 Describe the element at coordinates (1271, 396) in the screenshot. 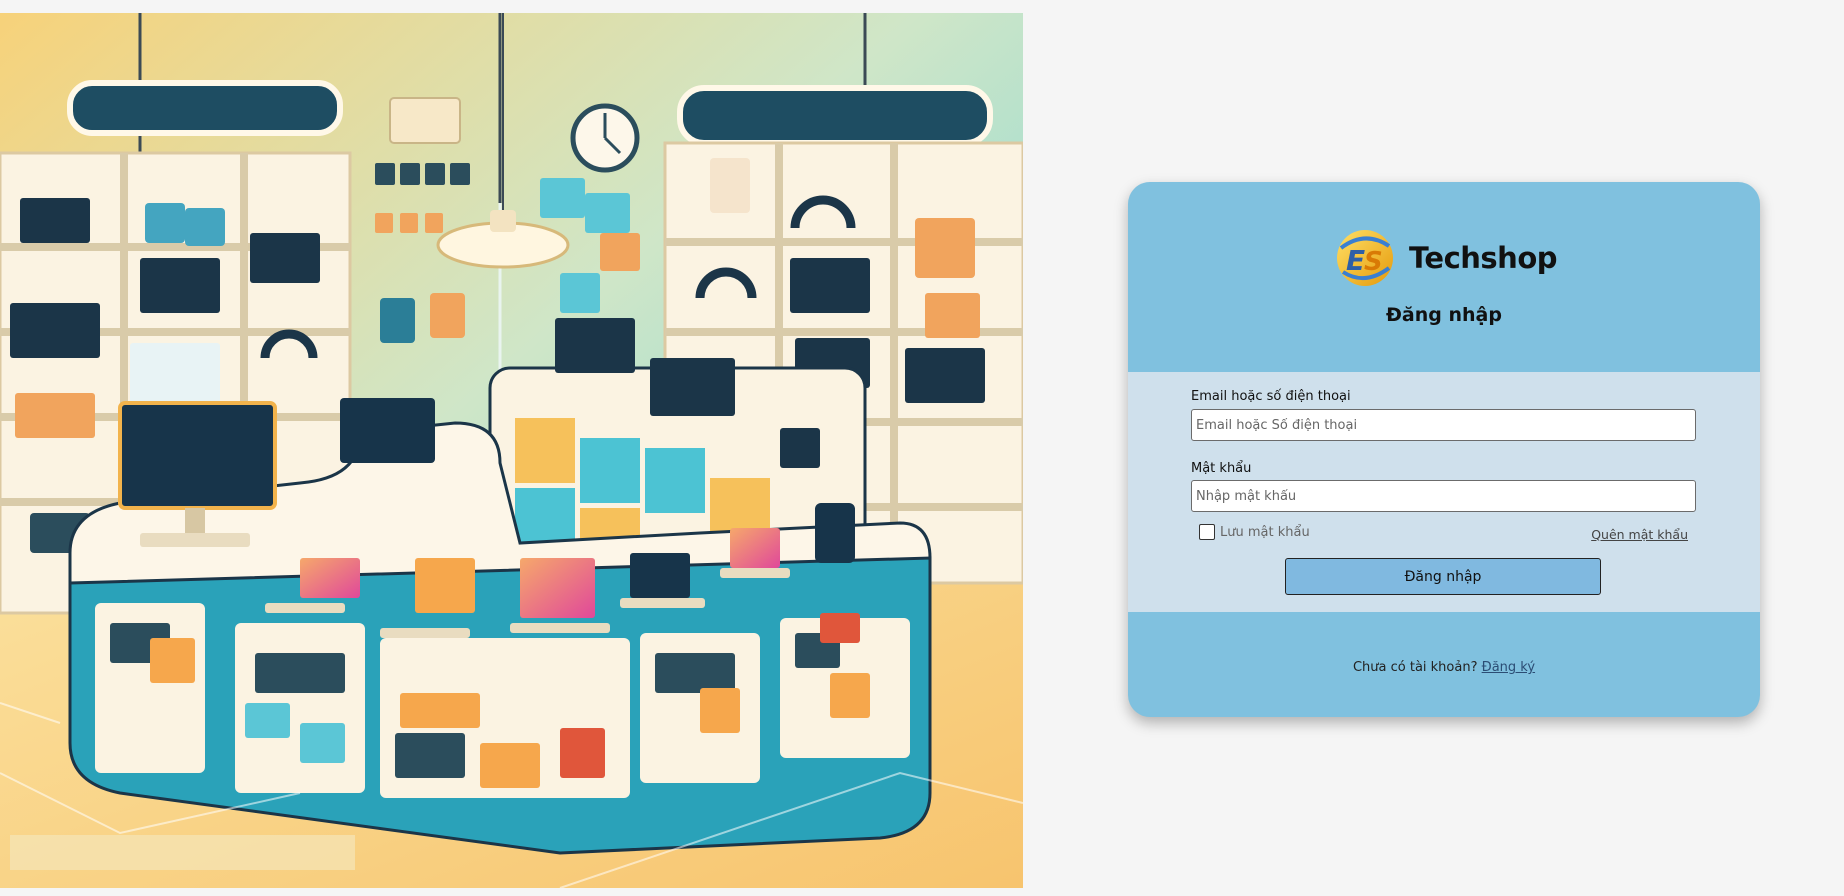

I see `email-label: Email hoặc số điện thoại` at that location.